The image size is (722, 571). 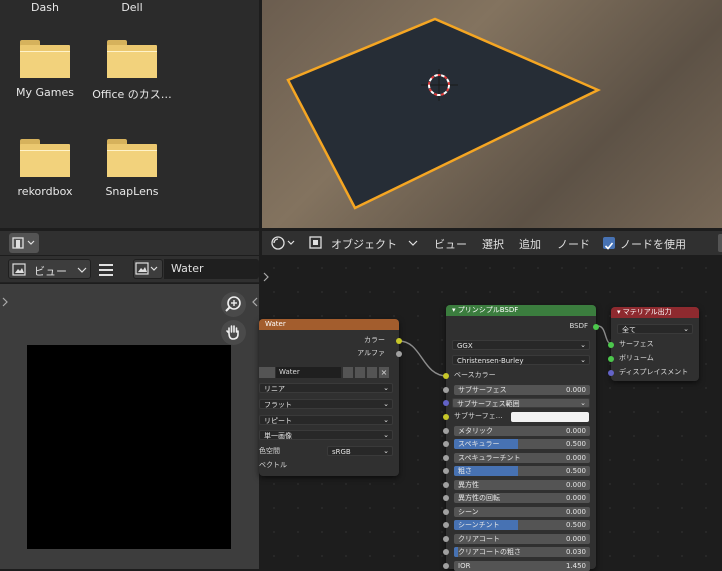 What do you see at coordinates (443, 113) in the screenshot?
I see `selected-plane` at bounding box center [443, 113].